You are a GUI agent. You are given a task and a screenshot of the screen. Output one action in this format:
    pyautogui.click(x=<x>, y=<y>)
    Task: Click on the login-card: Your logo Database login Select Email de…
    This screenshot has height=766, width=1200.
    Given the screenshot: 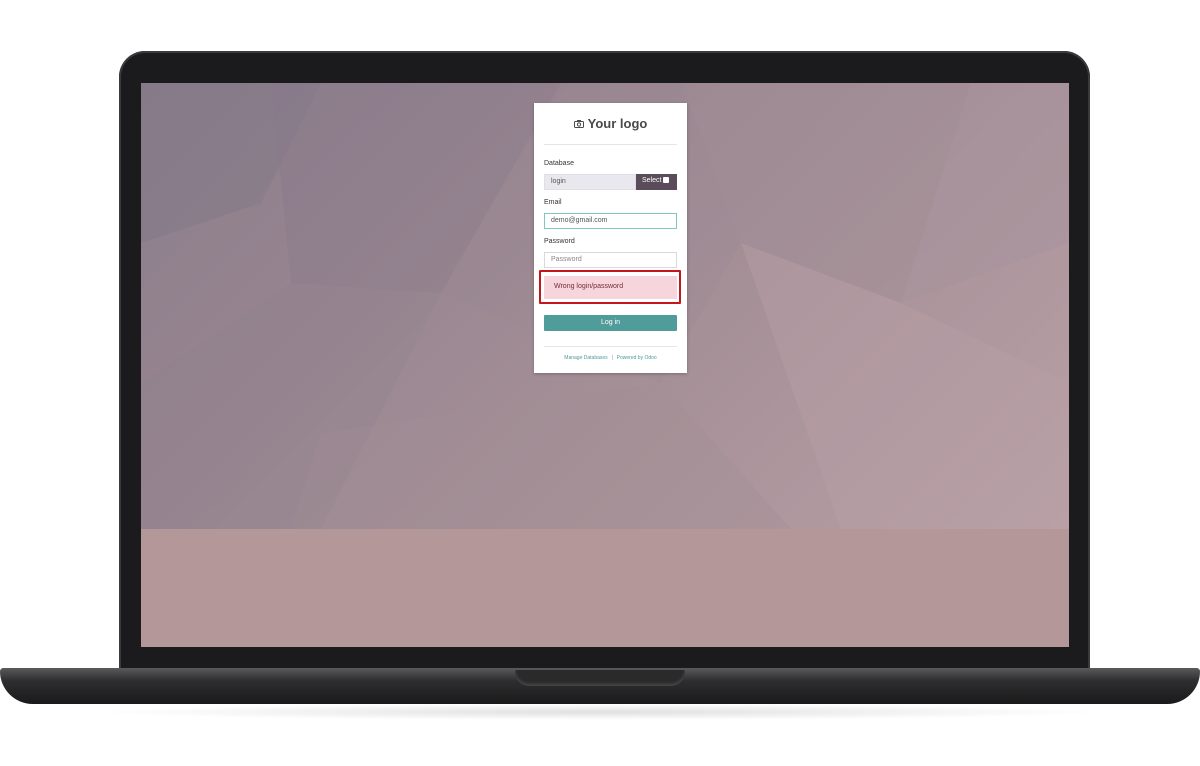 What is the action you would take?
    pyautogui.click(x=610, y=238)
    